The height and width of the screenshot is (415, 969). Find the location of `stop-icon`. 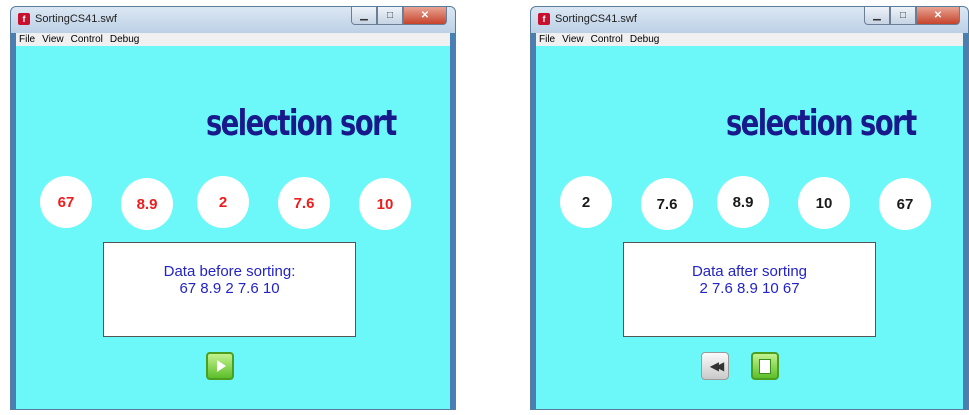

stop-icon is located at coordinates (765, 366).